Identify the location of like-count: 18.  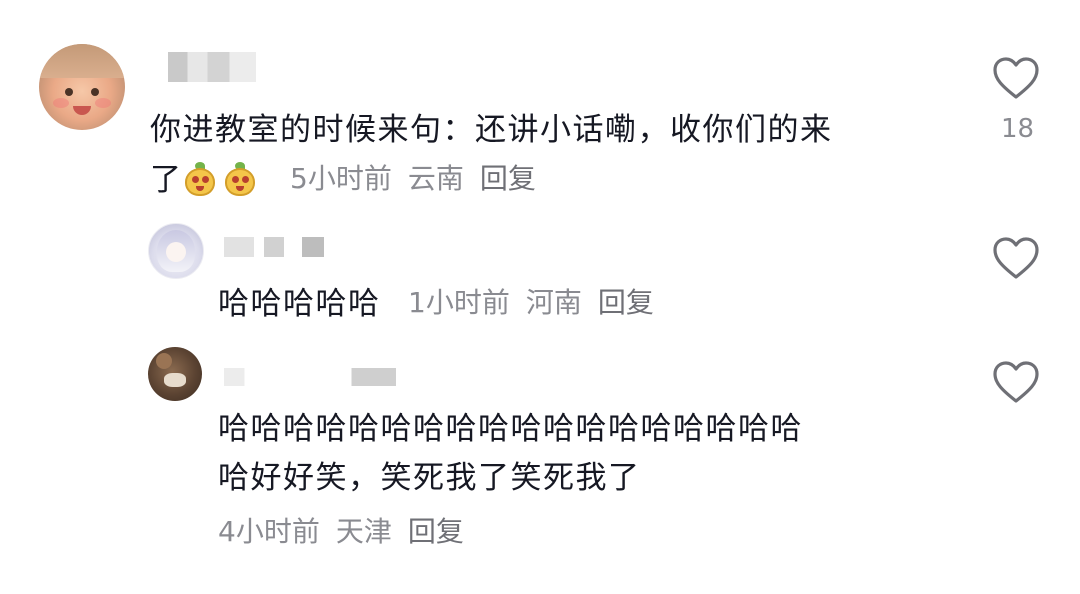
(1018, 129).